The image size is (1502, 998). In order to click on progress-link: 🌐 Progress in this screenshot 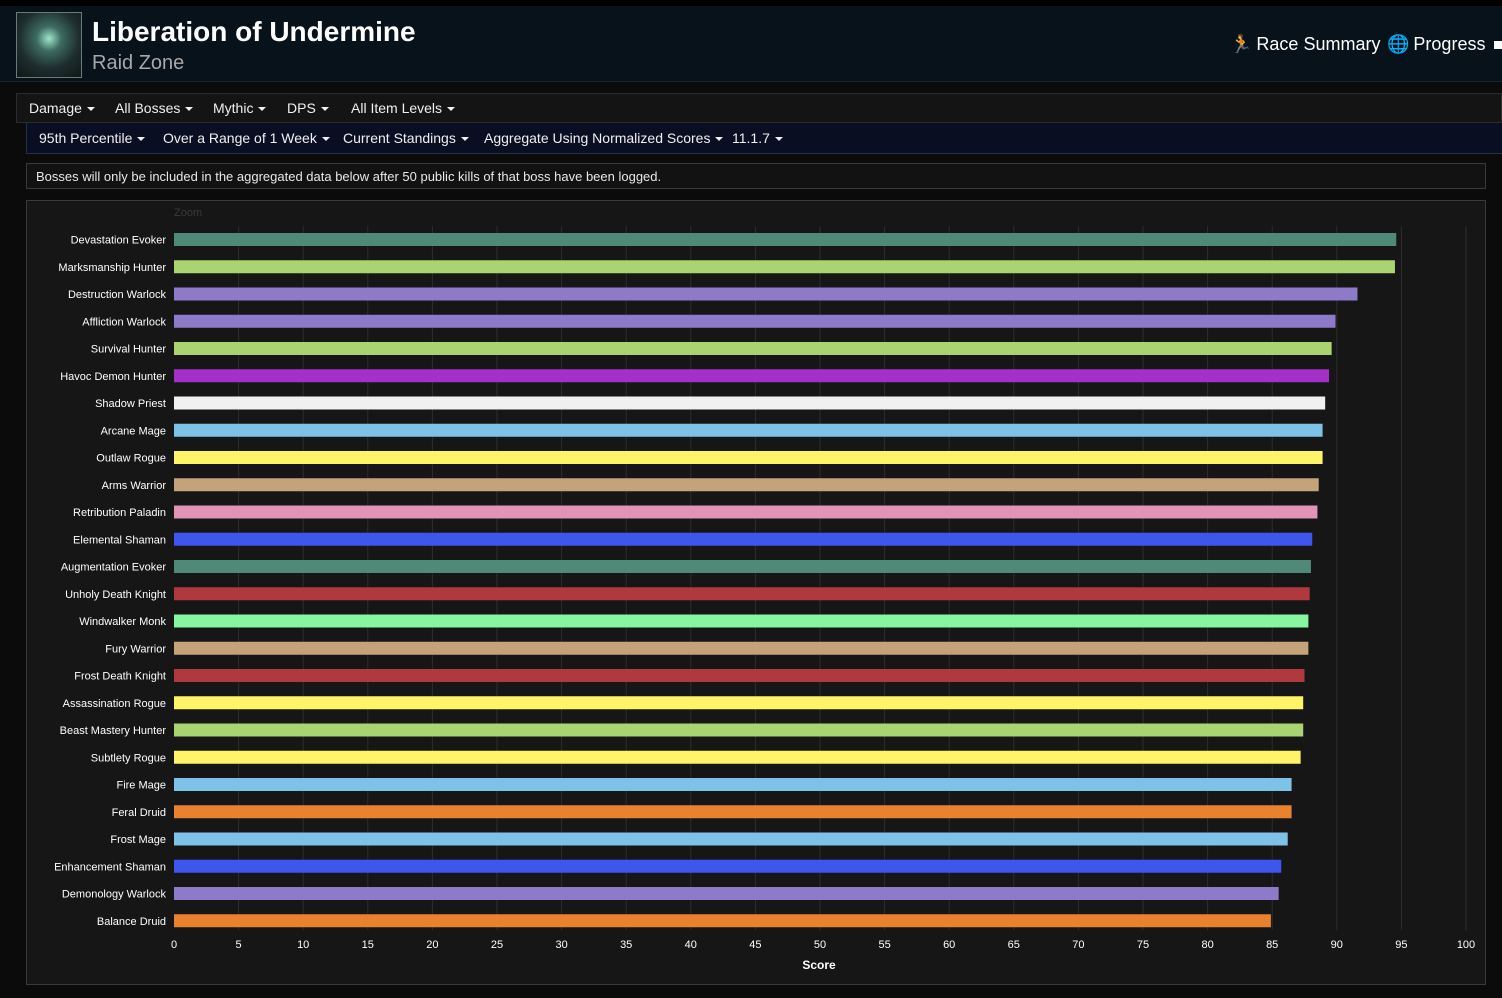, I will do `click(1436, 44)`.